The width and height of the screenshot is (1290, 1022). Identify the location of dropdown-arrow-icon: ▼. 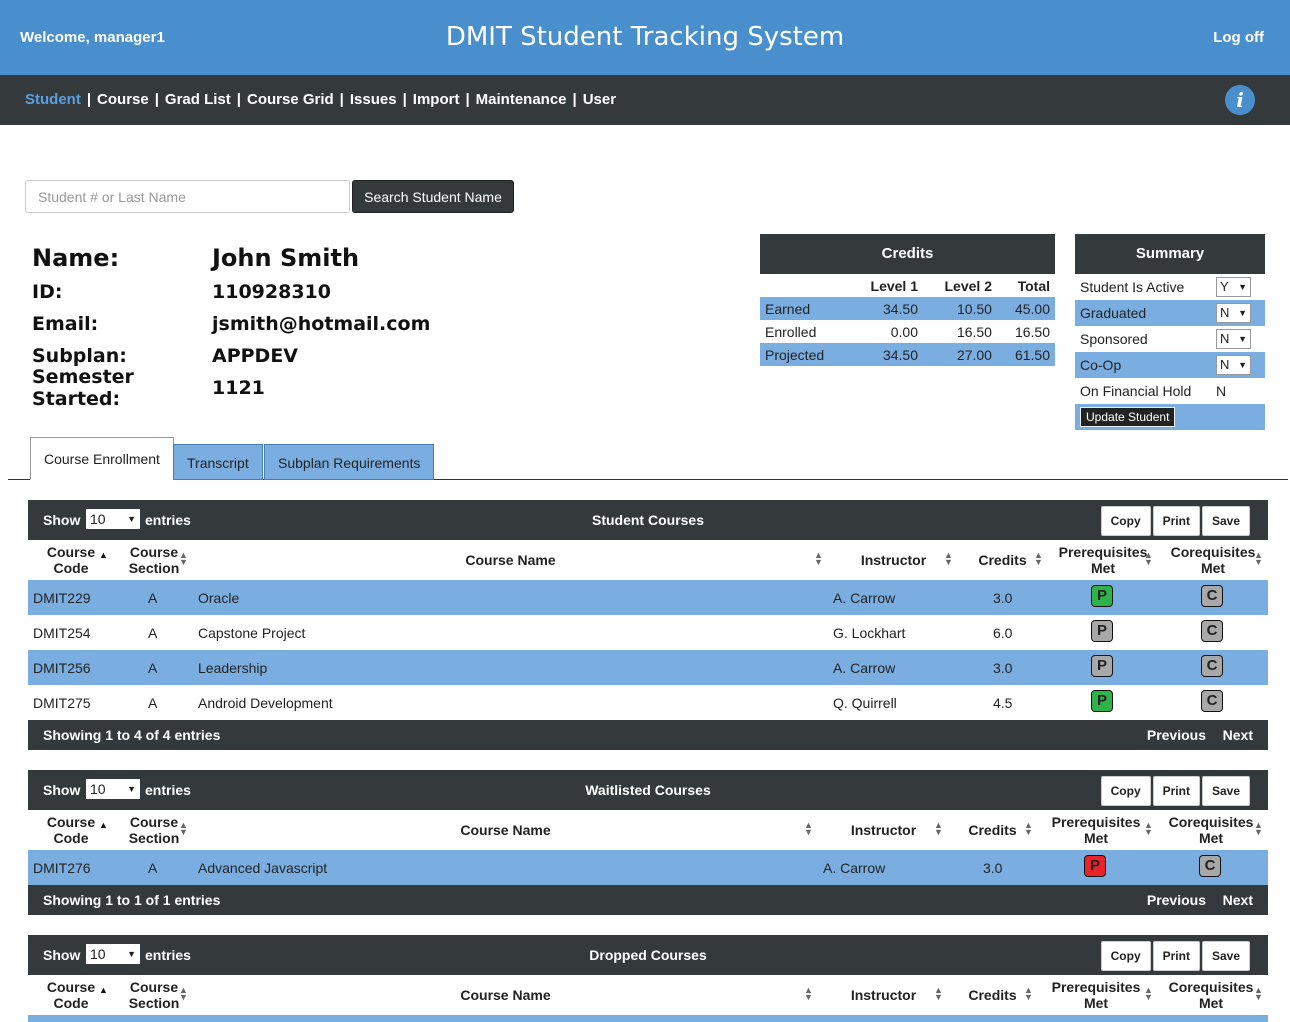
(1242, 365).